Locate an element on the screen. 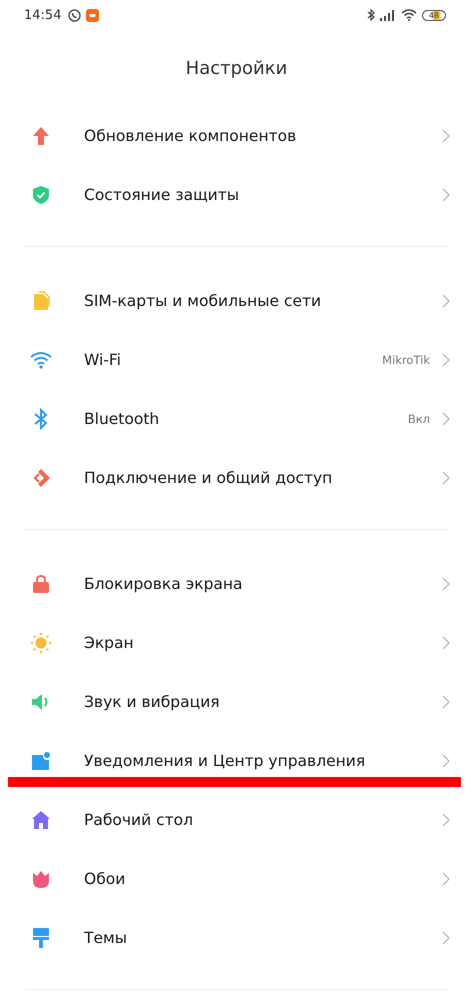 The image size is (473, 1000). settings-item: Состояние защиты is located at coordinates (236, 194).